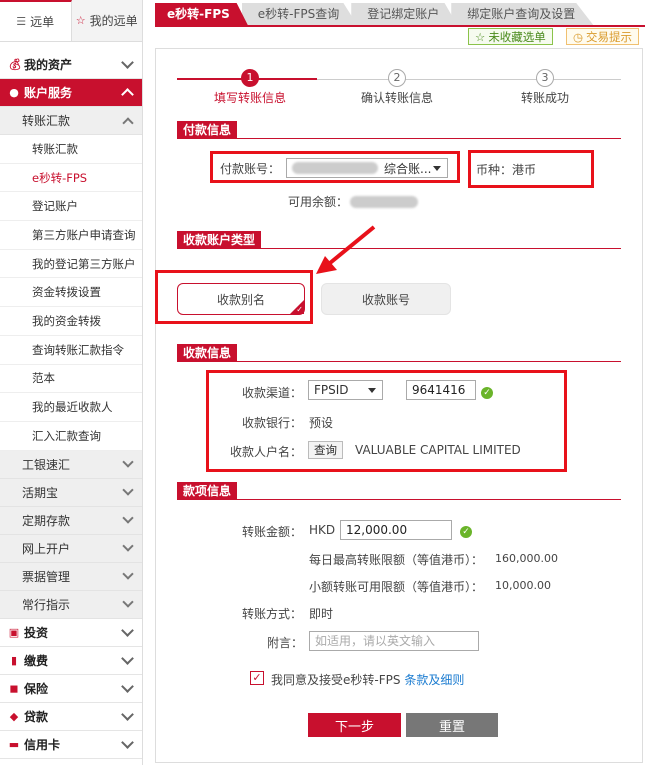 The width and height of the screenshot is (651, 765). Describe the element at coordinates (71, 407) in the screenshot. I see `sidebar-leaf-item: 我的最近收款人` at that location.